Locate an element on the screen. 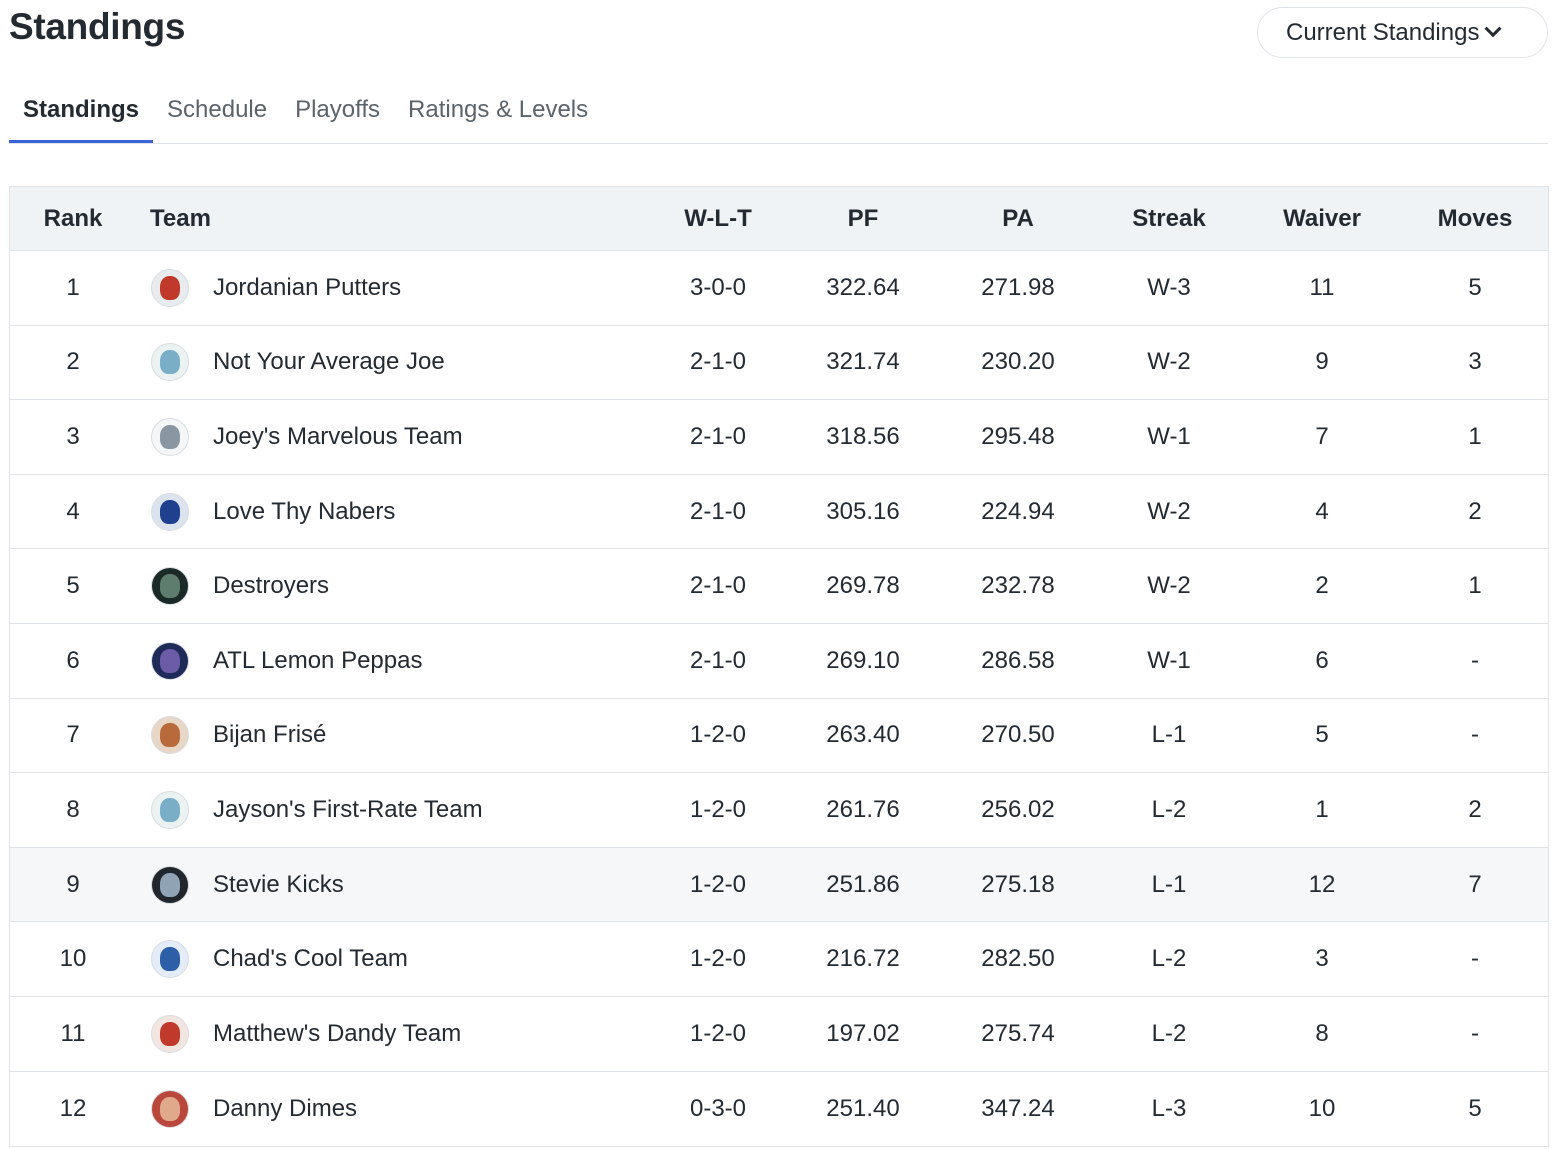  team-name-link: Danny Dimes is located at coordinates (285, 1109).